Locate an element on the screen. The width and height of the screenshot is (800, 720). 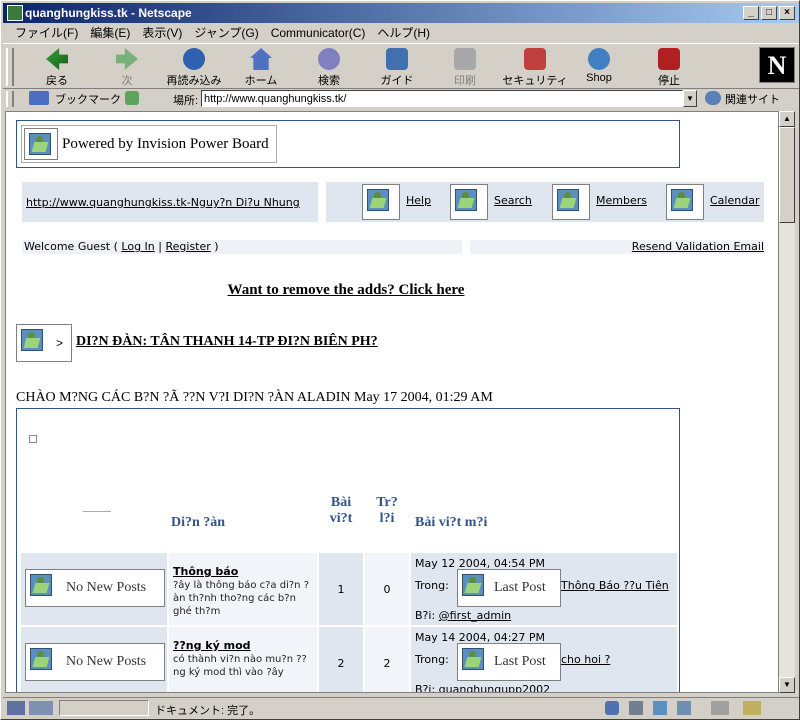
replies-count: 2 is located at coordinates (387, 659).